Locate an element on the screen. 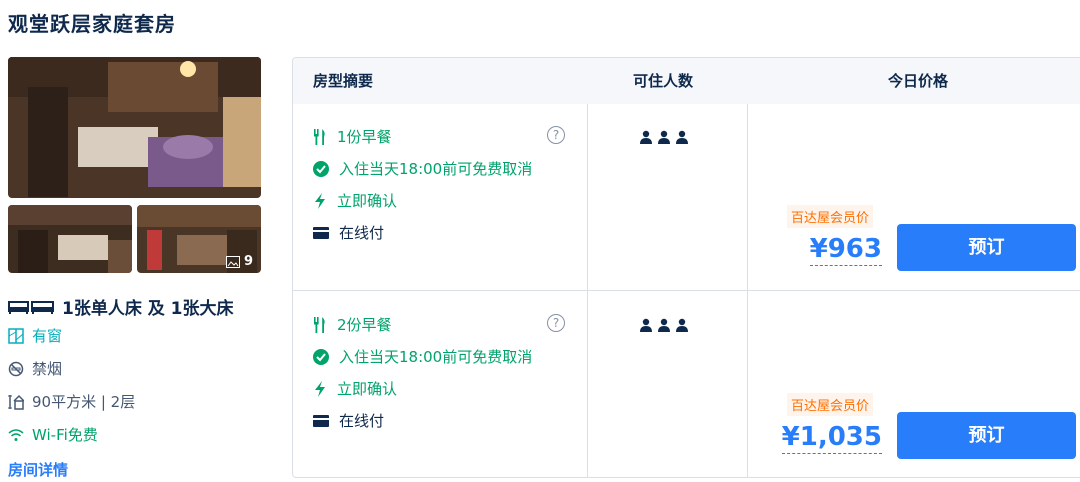  facility-label: 禁烟 is located at coordinates (47, 369).